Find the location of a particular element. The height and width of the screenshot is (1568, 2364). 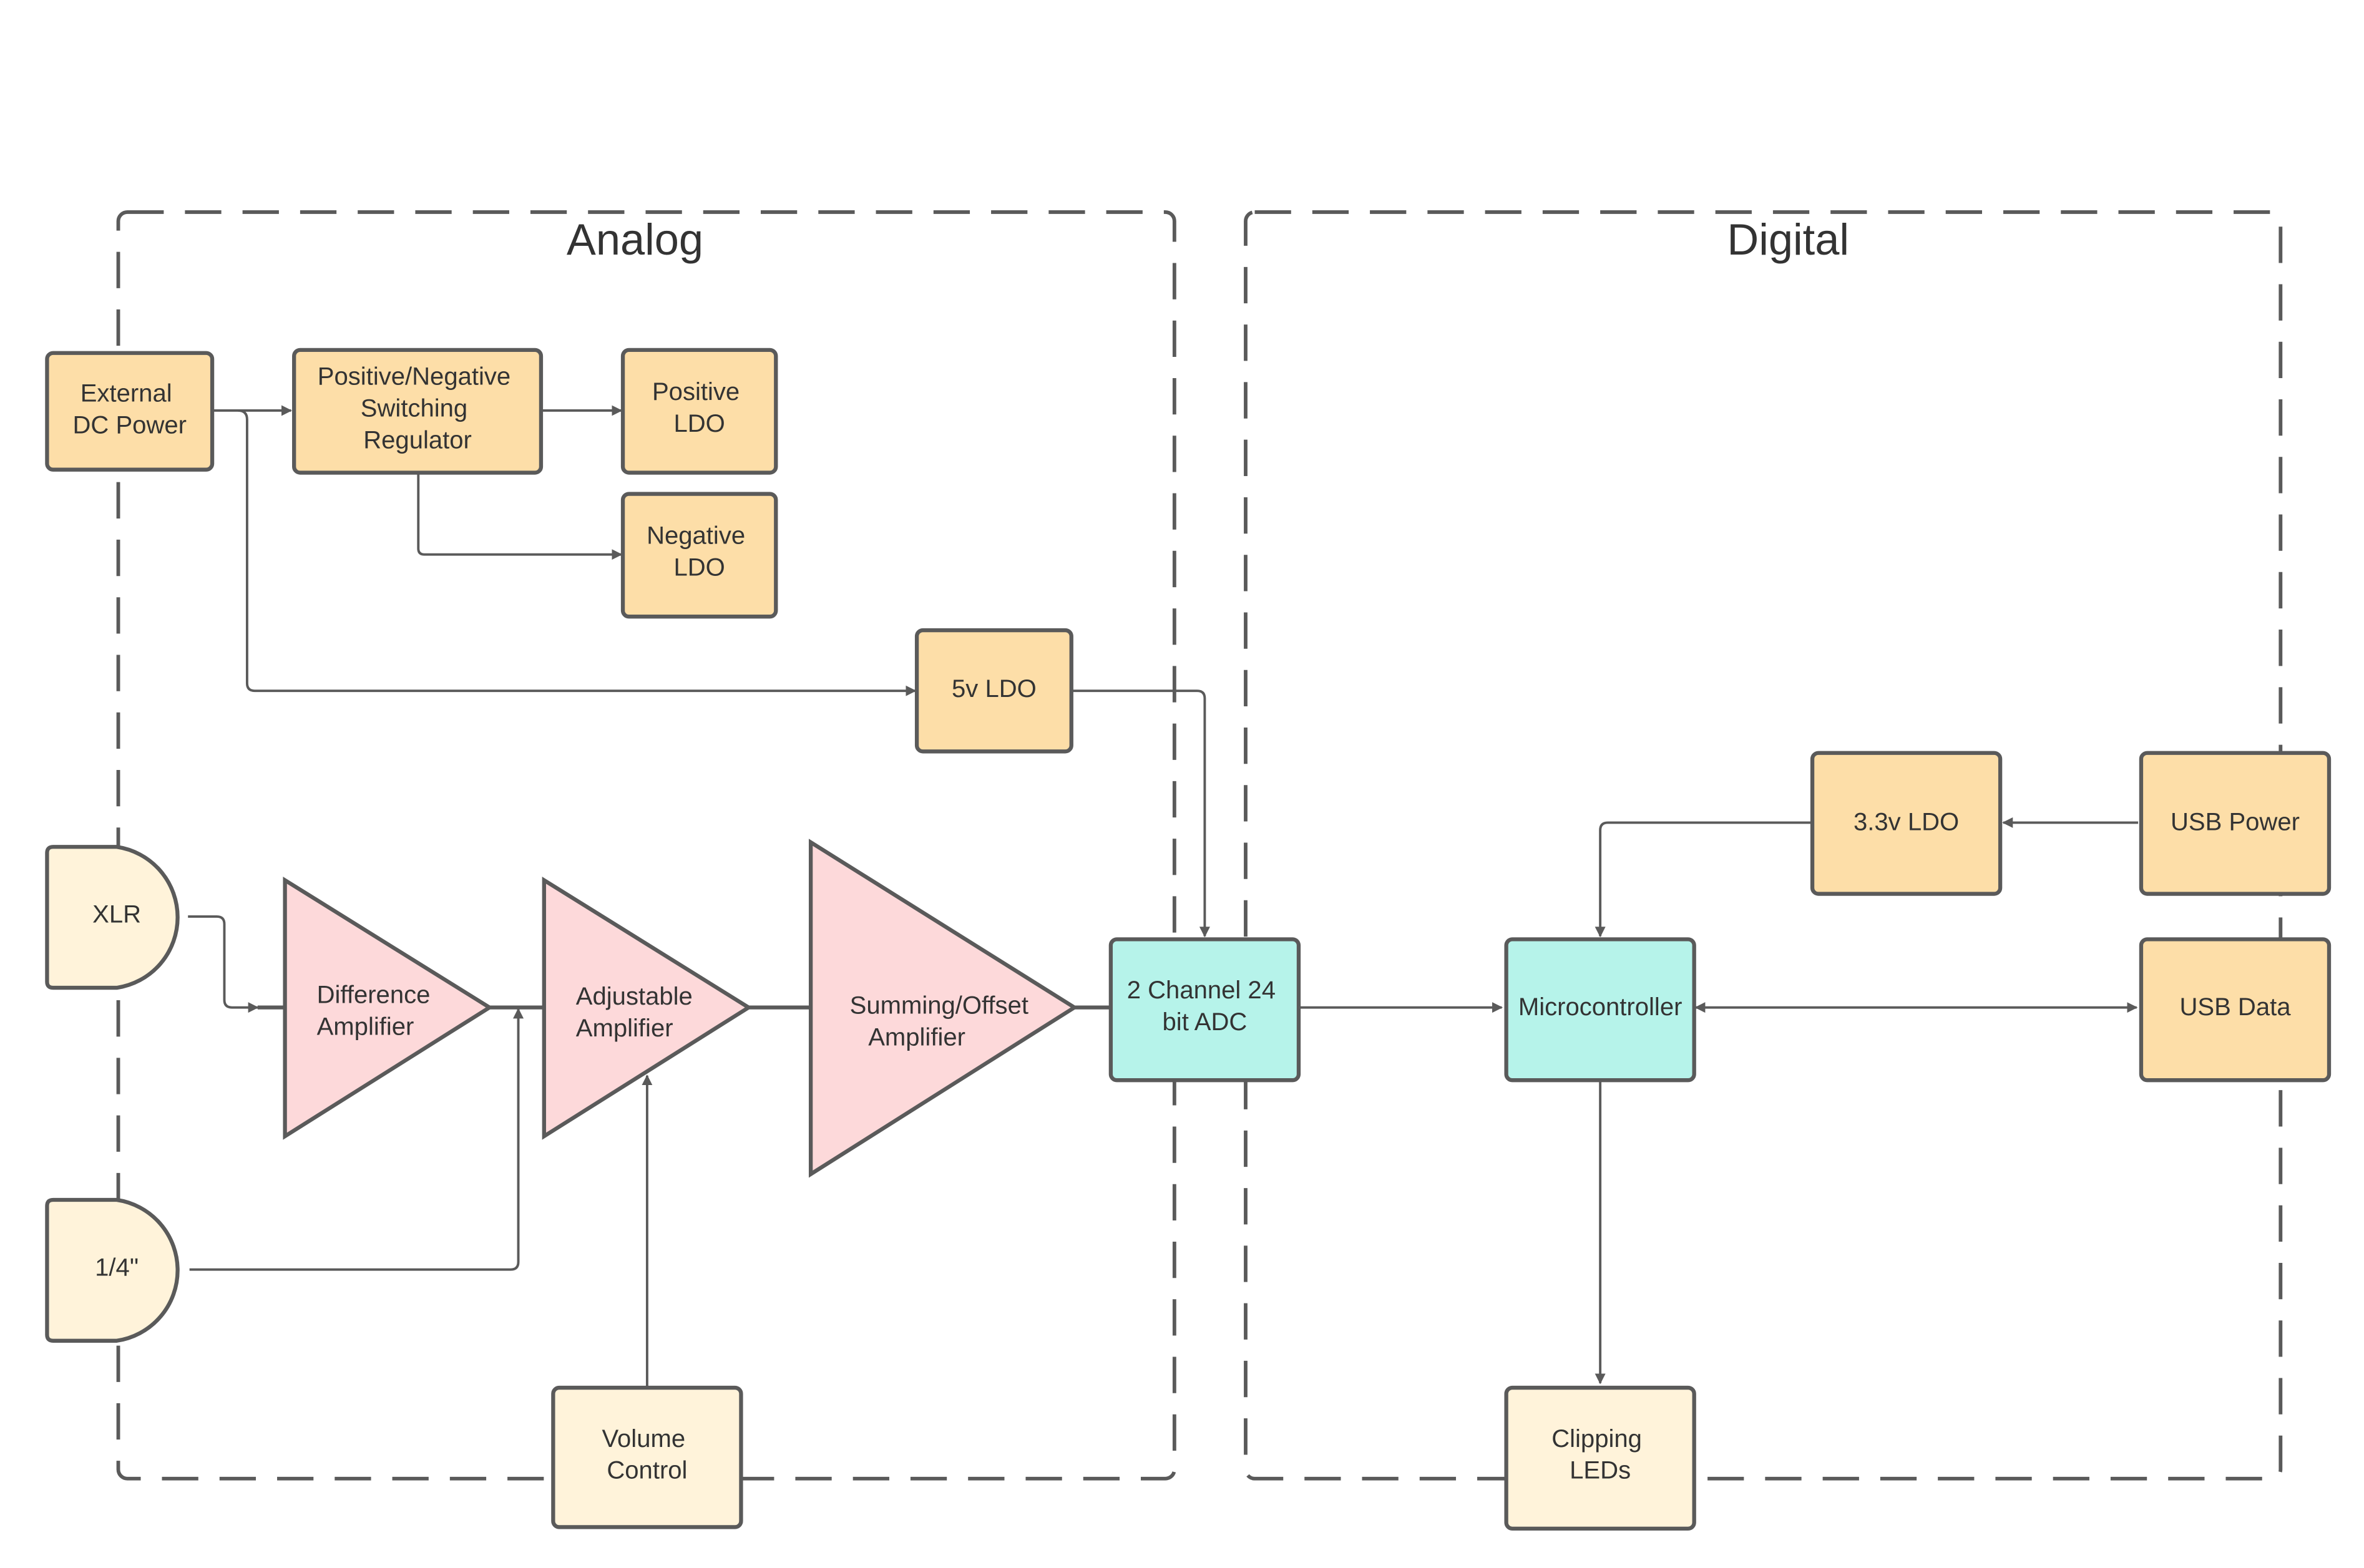

edge-33ldo-to-mcu is located at coordinates (1703, 879).